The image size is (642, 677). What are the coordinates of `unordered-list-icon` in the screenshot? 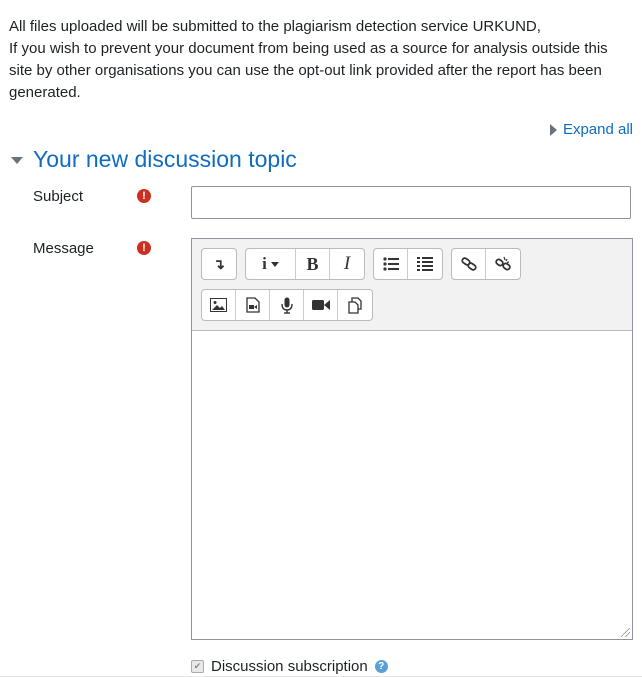 It's located at (390, 264).